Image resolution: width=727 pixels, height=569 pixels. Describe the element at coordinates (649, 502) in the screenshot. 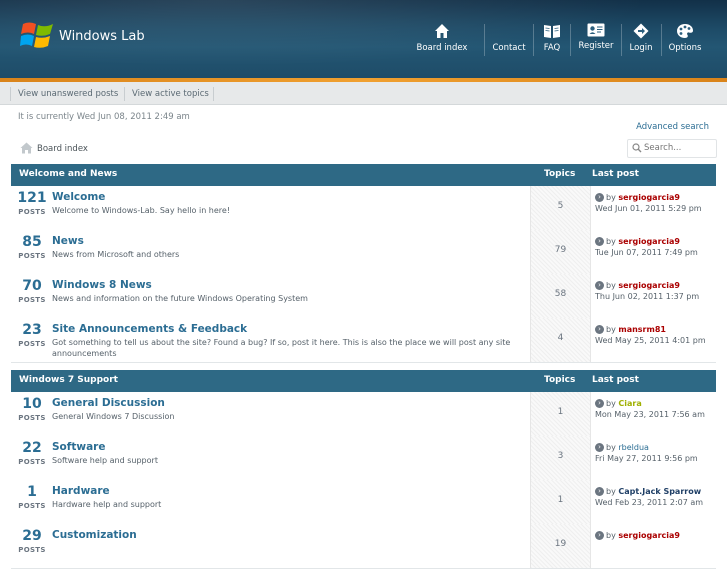

I see `last-post-date: Wed Feb 23, 2011 2:07 am` at that location.